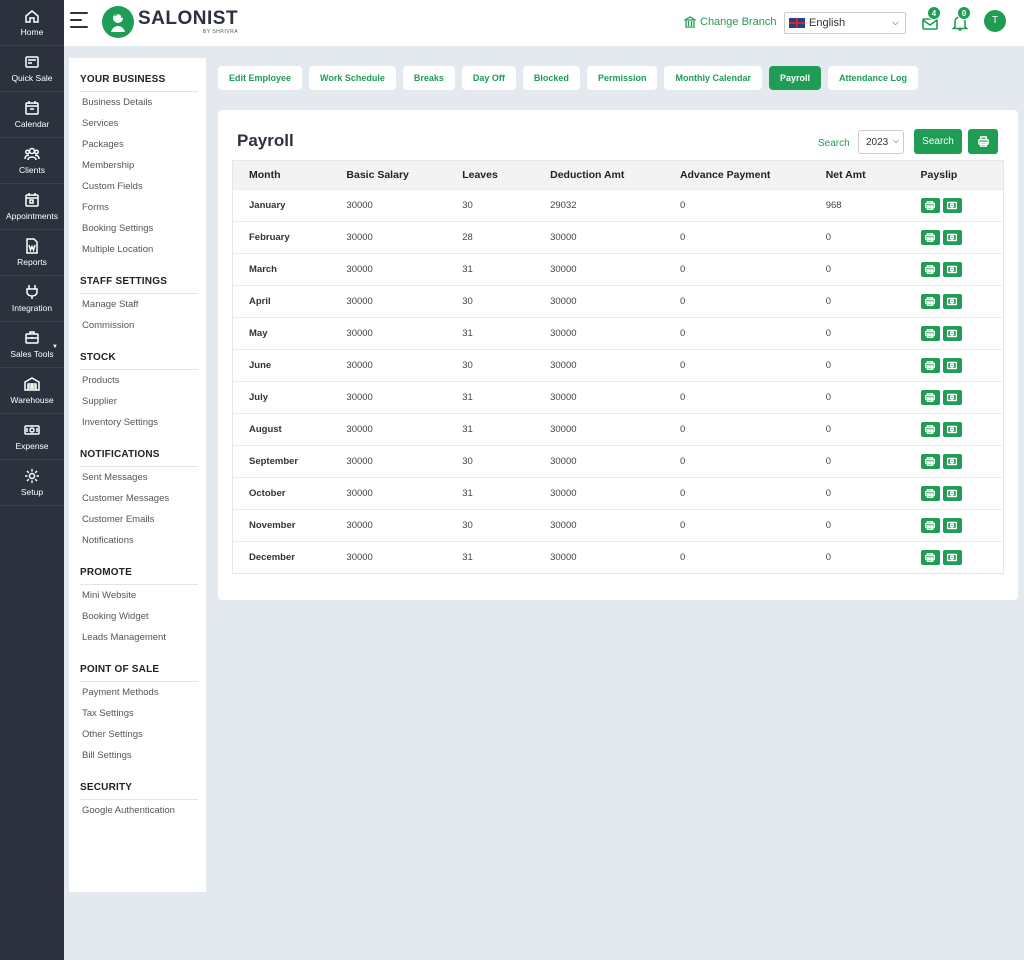 This screenshot has height=960, width=1024. What do you see at coordinates (32, 216) in the screenshot?
I see `nav-item-label: Appointments` at bounding box center [32, 216].